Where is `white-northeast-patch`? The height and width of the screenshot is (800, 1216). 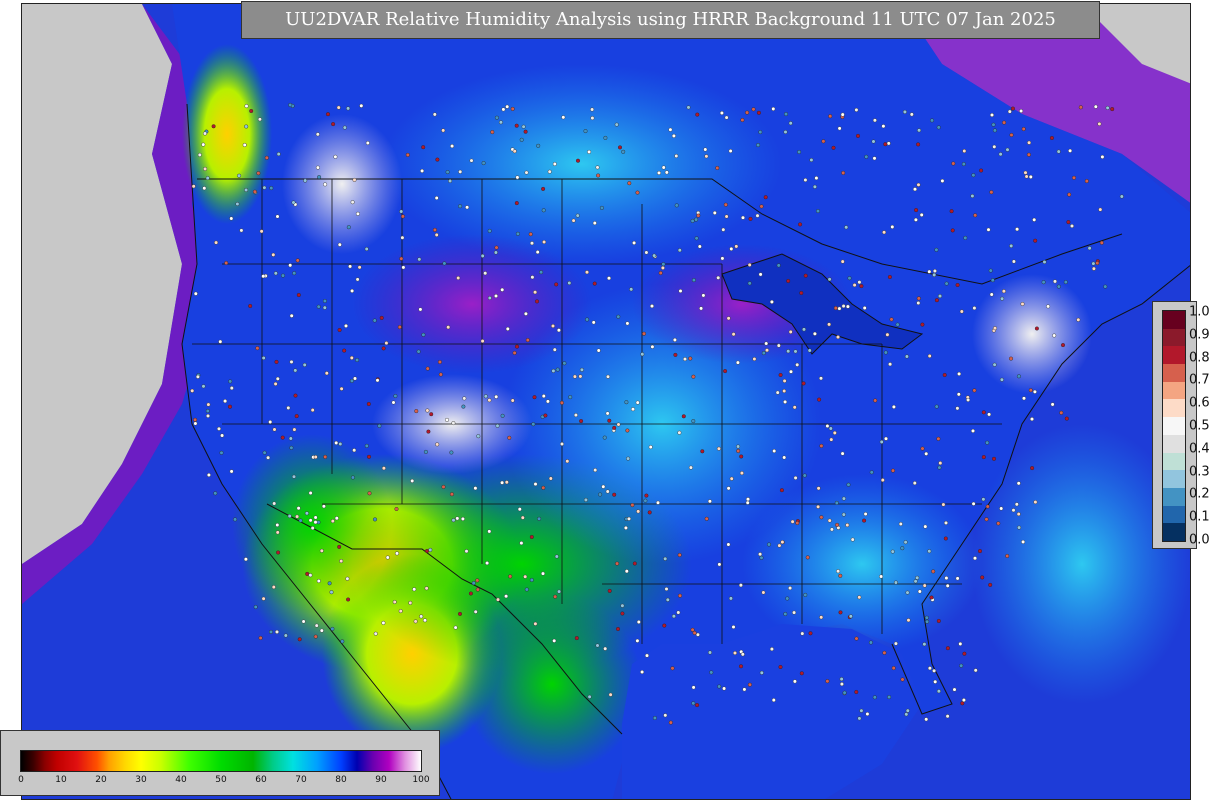
white-northeast-patch is located at coordinates (1032, 334).